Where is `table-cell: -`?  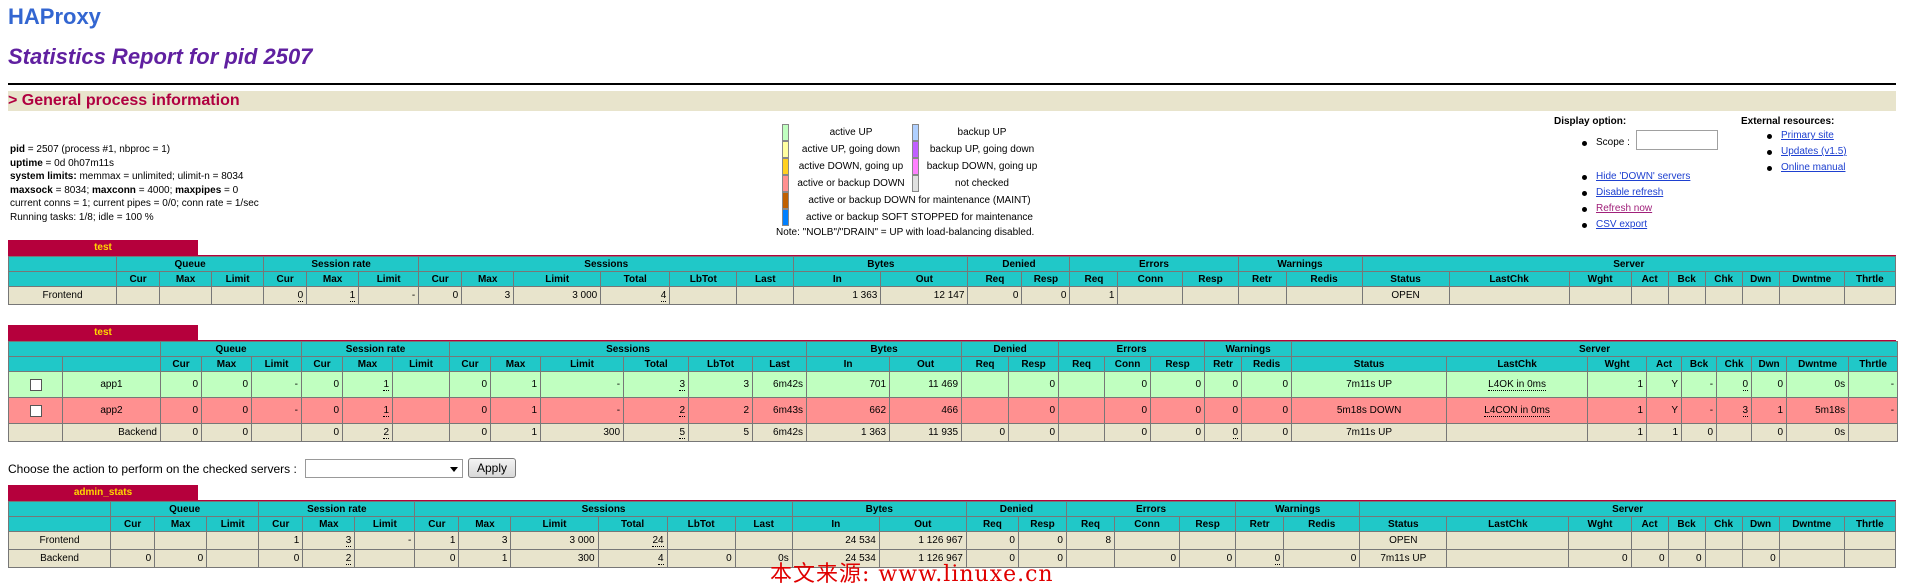 table-cell: - is located at coordinates (582, 384).